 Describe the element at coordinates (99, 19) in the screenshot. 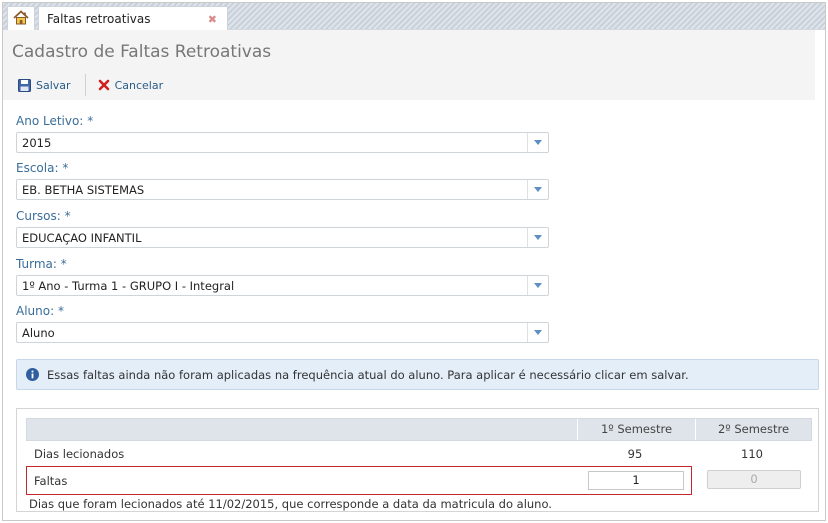

I see `tab-label: Faltas retroativas` at that location.